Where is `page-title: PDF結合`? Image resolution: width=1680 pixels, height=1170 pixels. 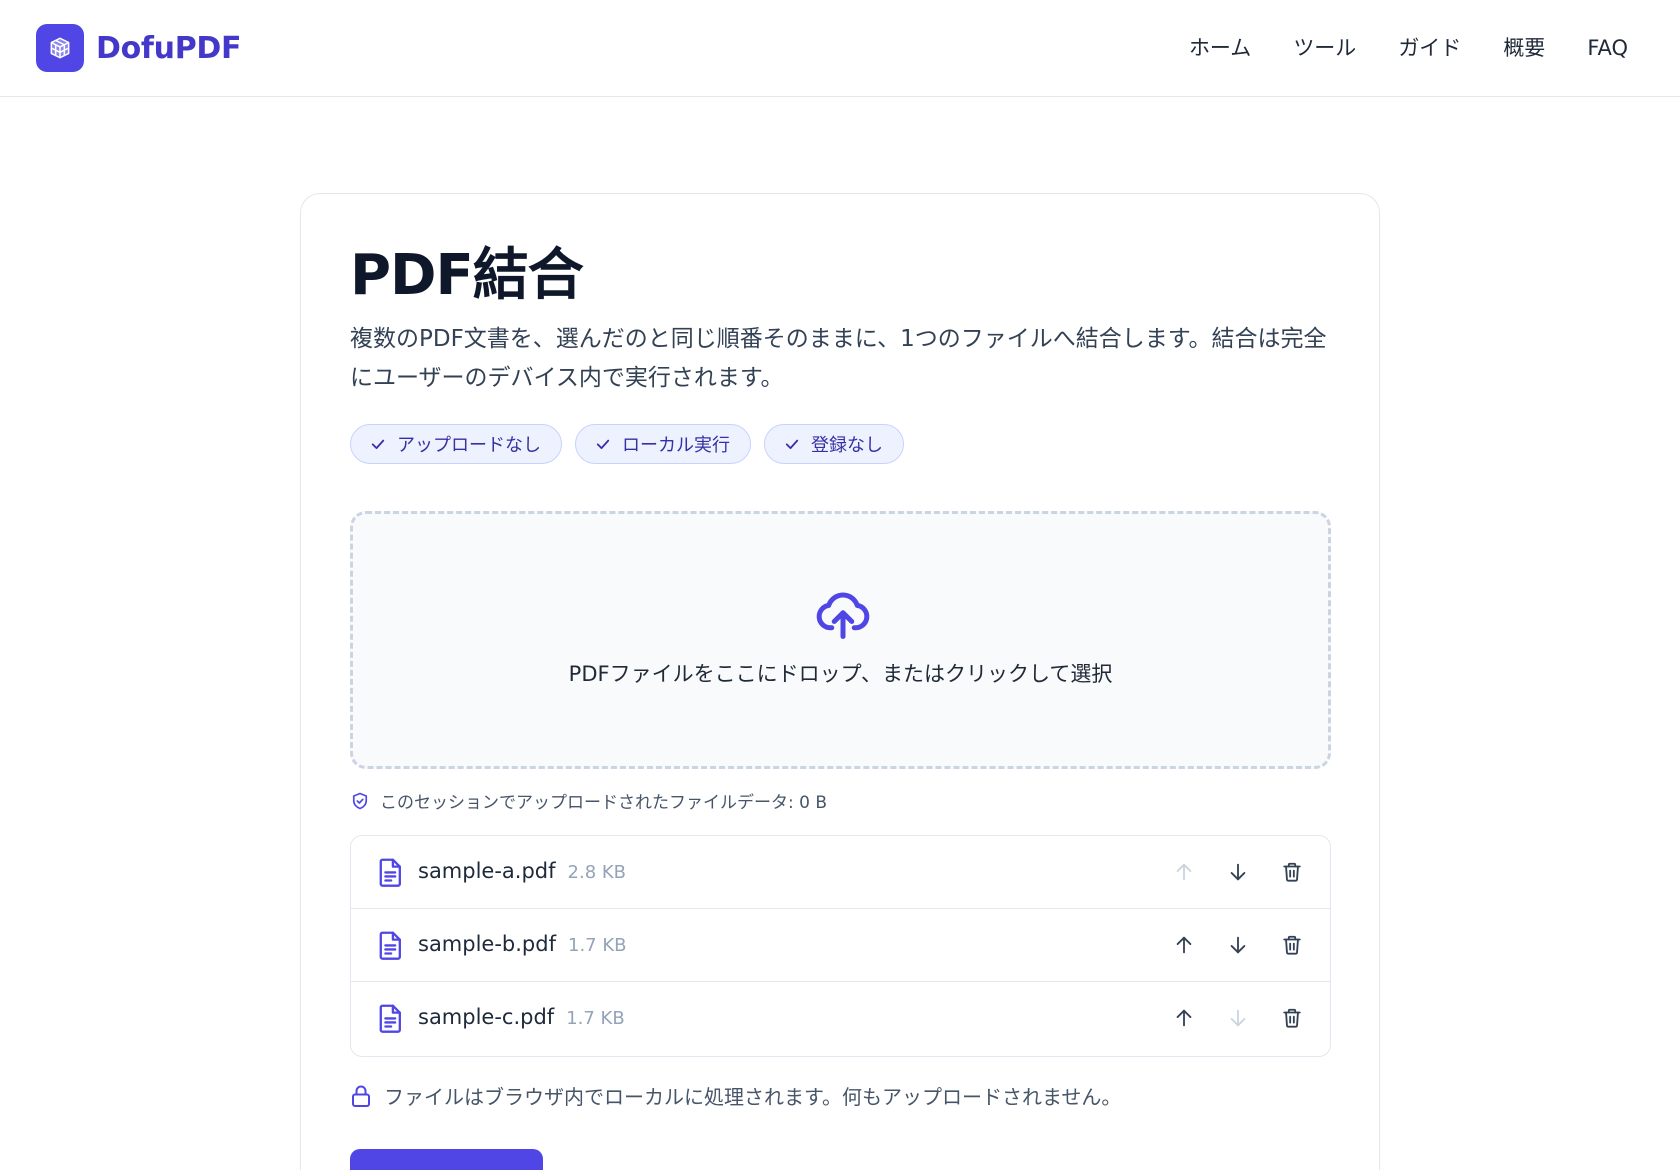
page-title: PDF結合 is located at coordinates (467, 275).